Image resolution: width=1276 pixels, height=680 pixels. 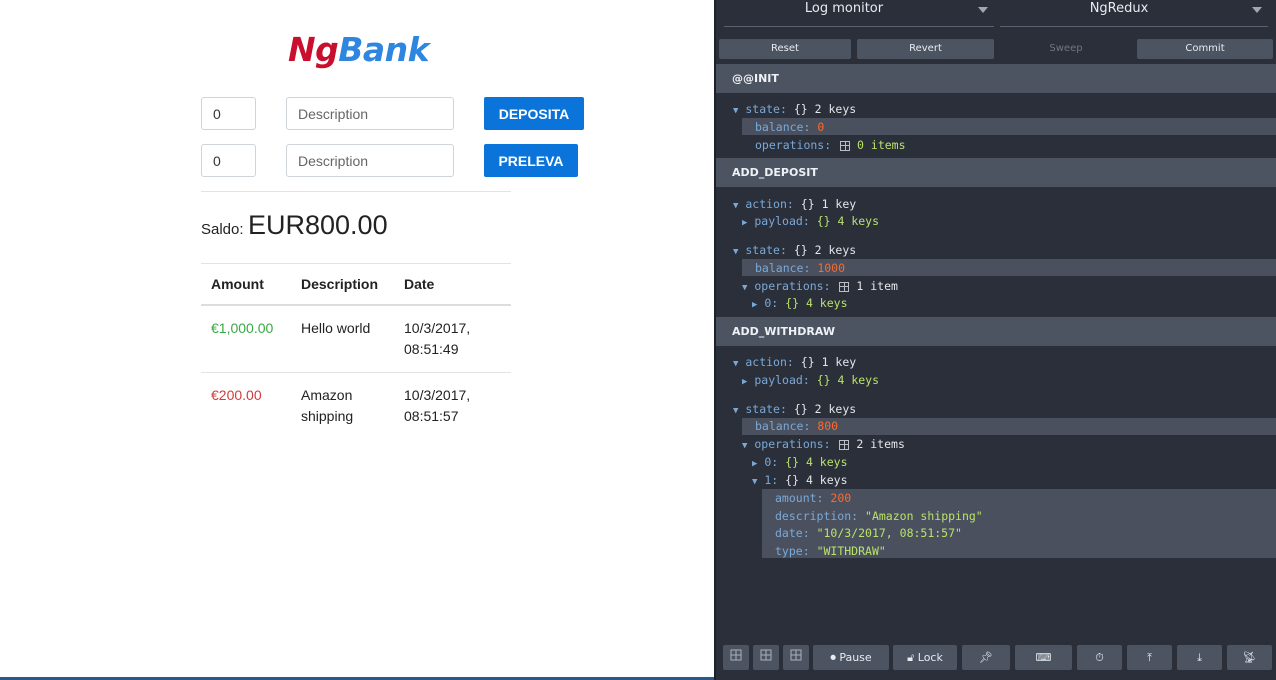 I want to click on action-brace: {}, so click(x=807, y=362).